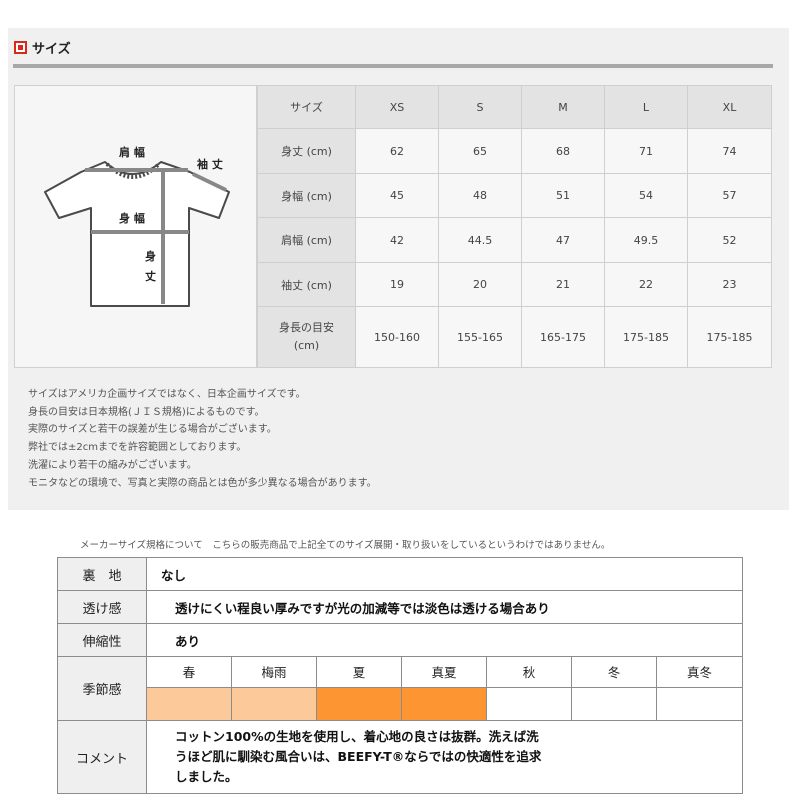  Describe the element at coordinates (444, 574) in the screenshot. I see `lining-value: なし` at that location.